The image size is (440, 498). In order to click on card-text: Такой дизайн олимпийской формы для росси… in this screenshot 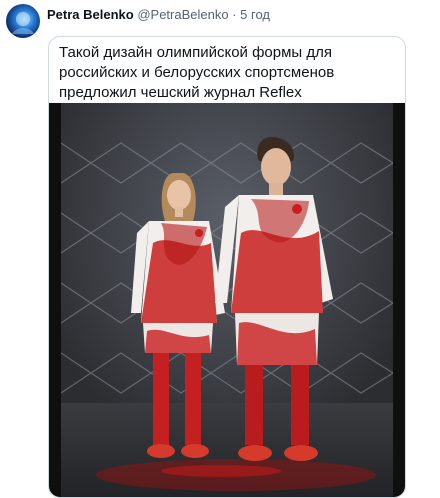, I will do `click(197, 72)`.